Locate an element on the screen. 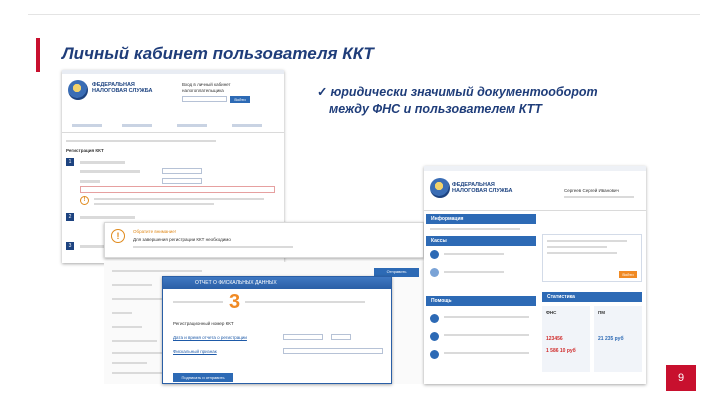 Image resolution: width=720 pixels, height=405 pixels. step-2-label is located at coordinates (107, 217).